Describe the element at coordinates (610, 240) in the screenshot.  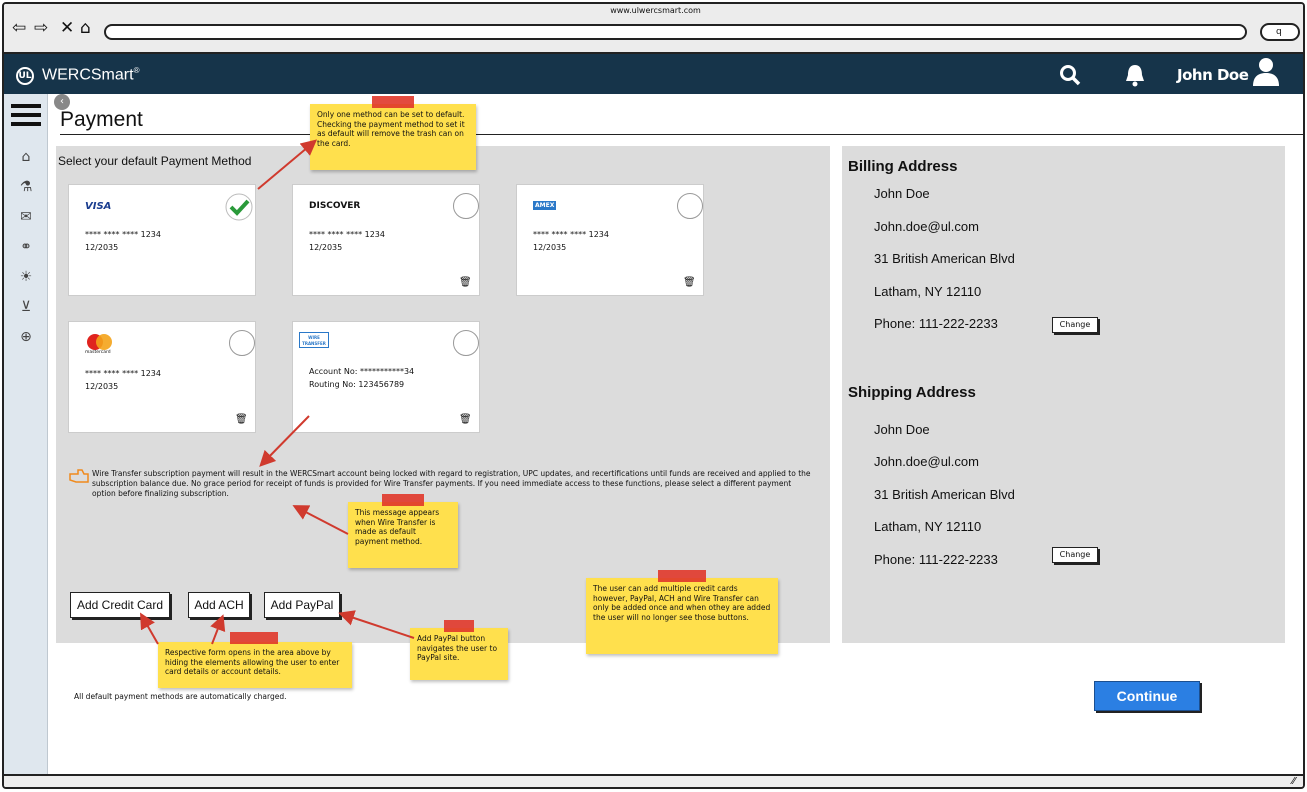
I see `payment-card-amex: AMEX **** **** **** 1234 12/2035 🗑` at that location.